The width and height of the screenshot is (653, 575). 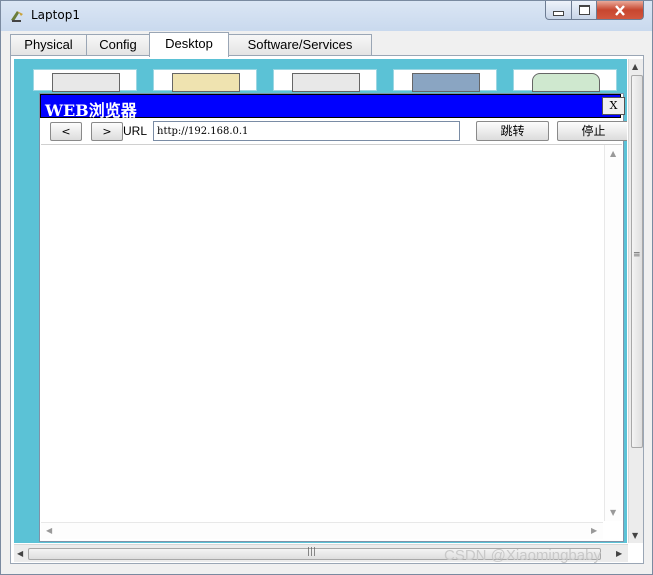 What do you see at coordinates (594, 530) in the screenshot?
I see `scroll-right-arrow-icon: ▶` at bounding box center [594, 530].